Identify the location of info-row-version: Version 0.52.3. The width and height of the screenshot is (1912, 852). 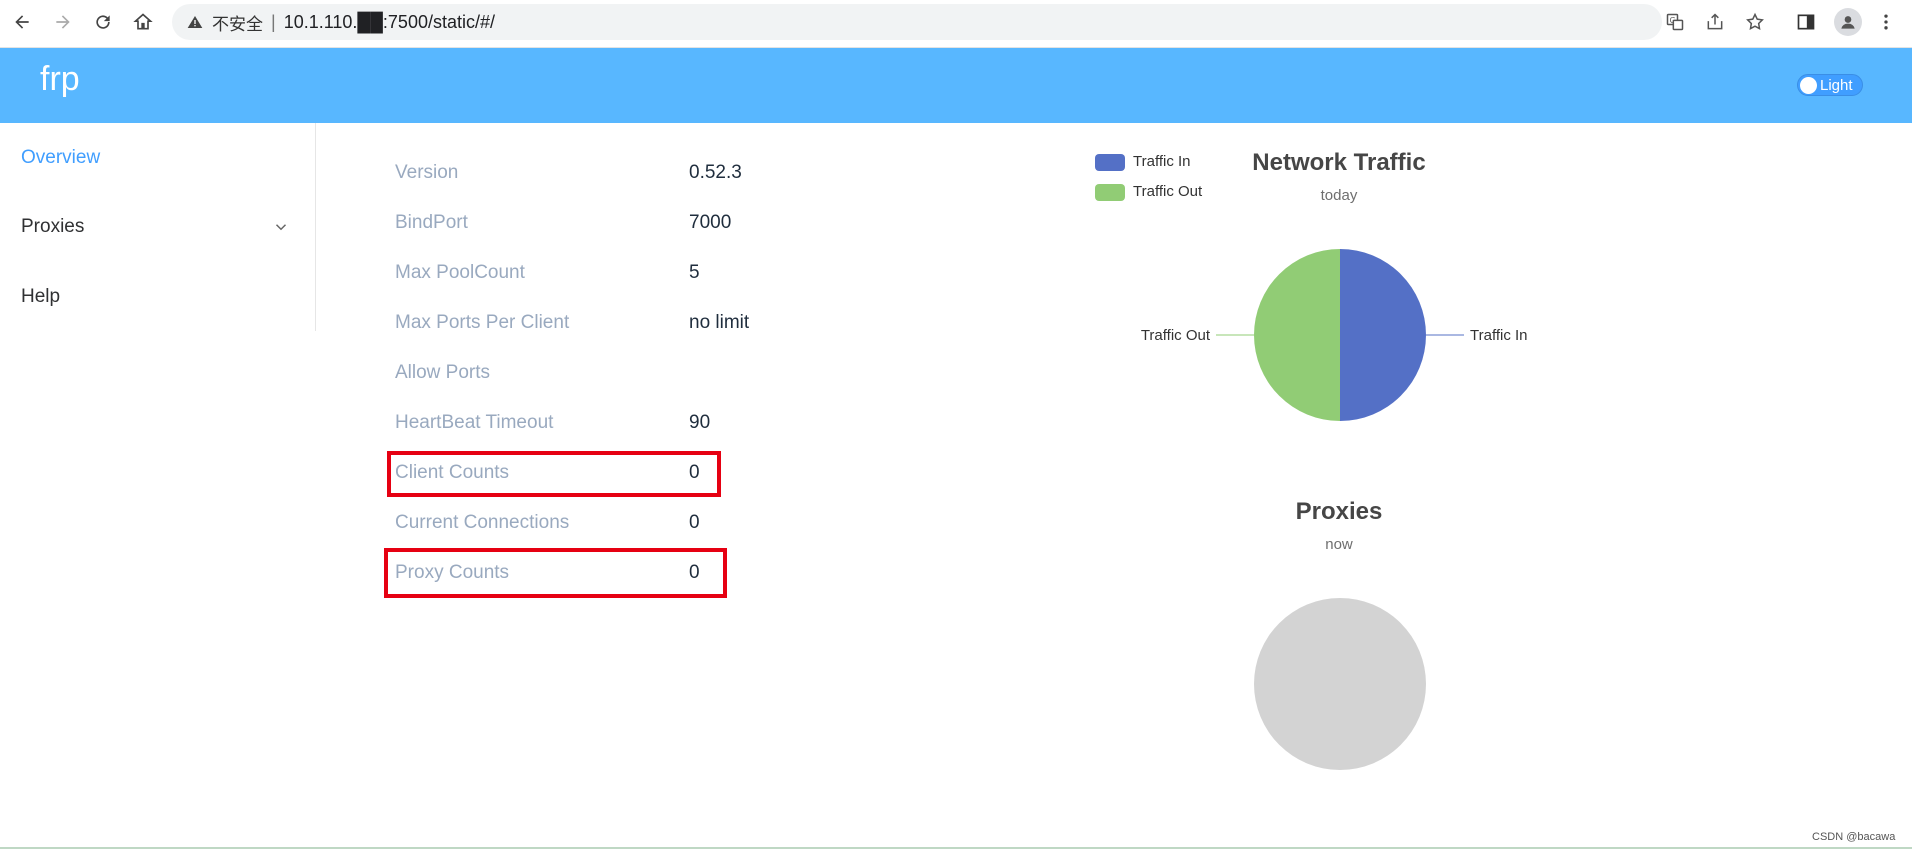
(645, 177).